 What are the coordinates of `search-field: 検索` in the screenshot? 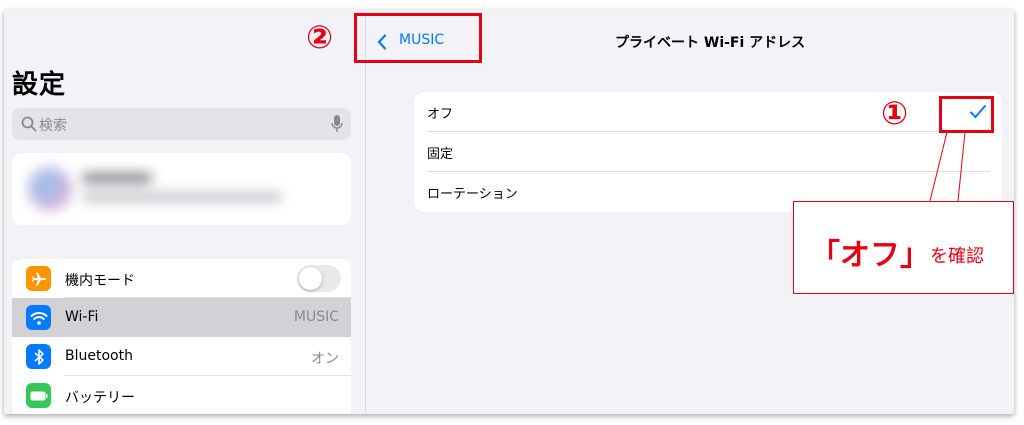 It's located at (181, 124).